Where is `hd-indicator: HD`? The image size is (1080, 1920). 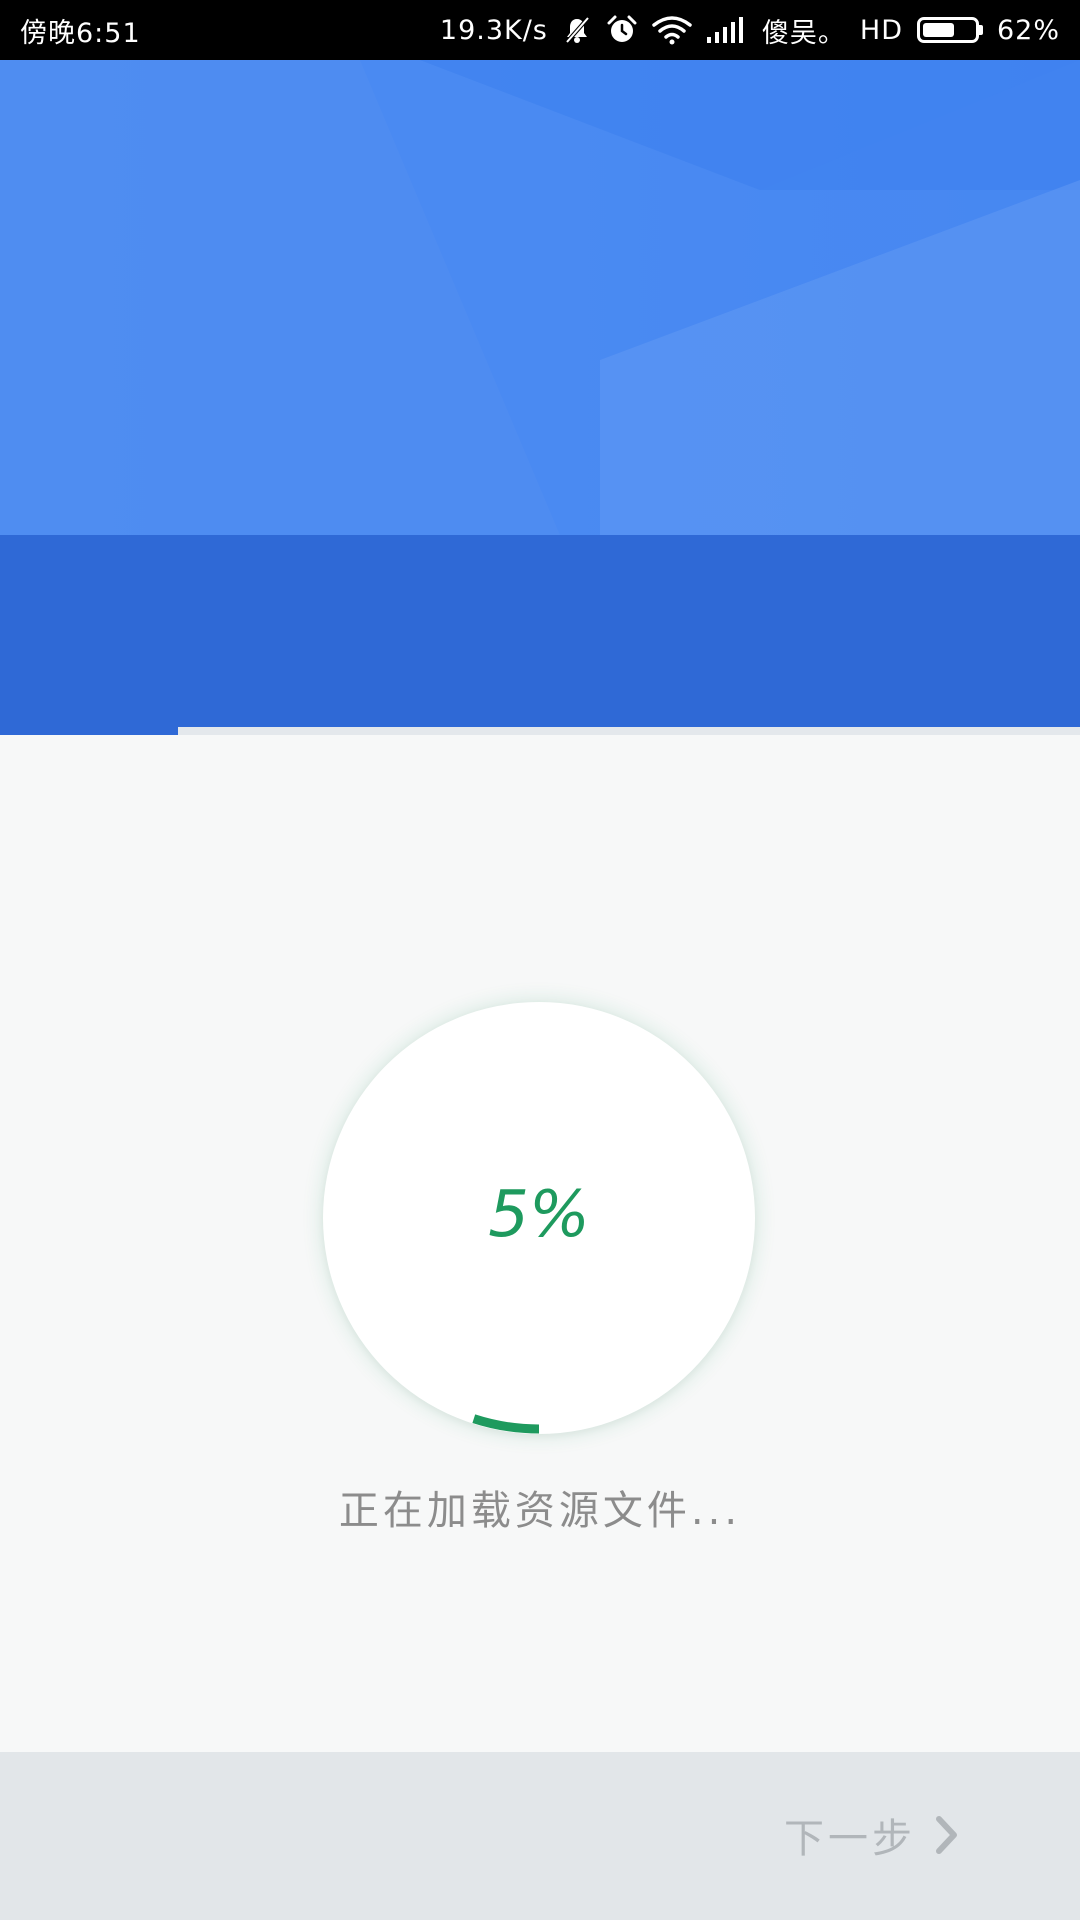 hd-indicator: HD is located at coordinates (881, 30).